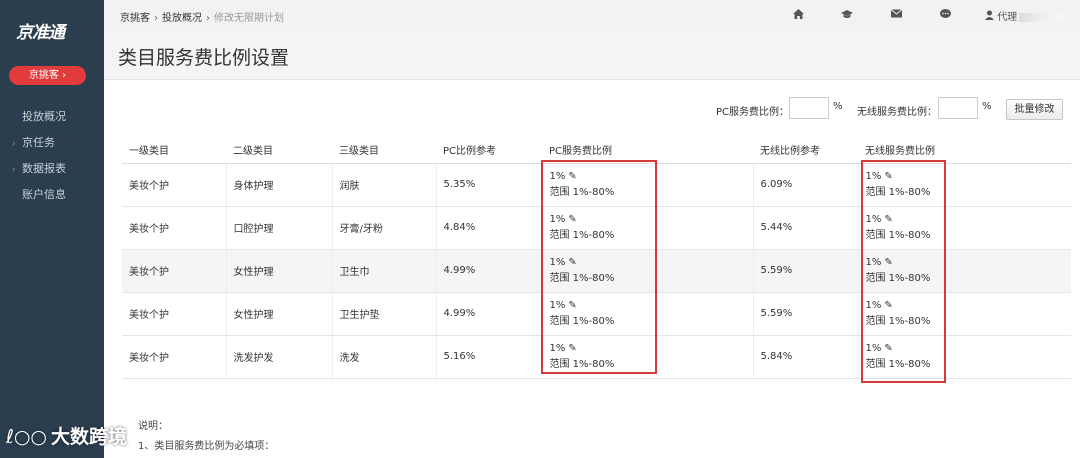  I want to click on cell-level3: 洗发, so click(383, 357).